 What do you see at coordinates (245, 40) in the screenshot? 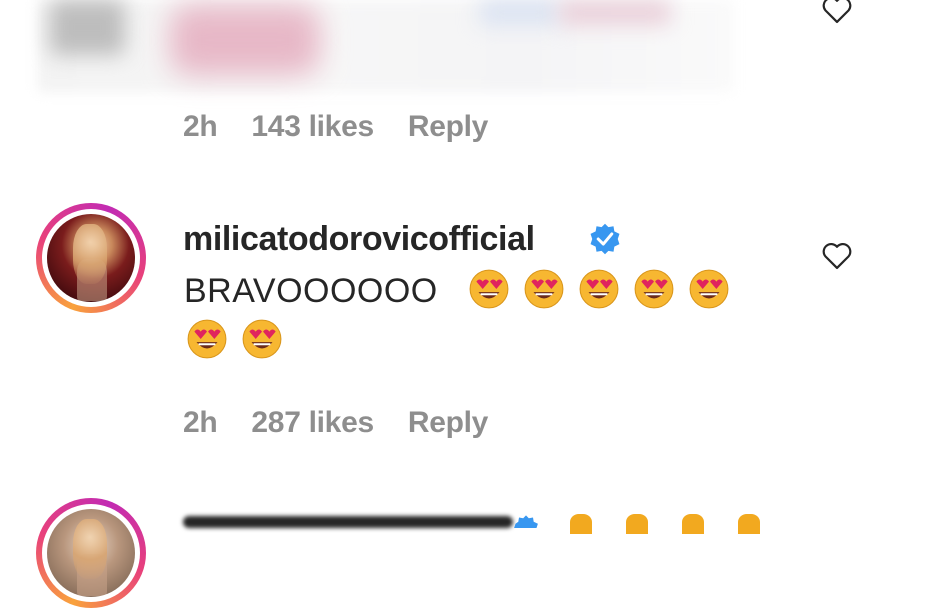
I see `previous-comment-image-blurred` at bounding box center [245, 40].